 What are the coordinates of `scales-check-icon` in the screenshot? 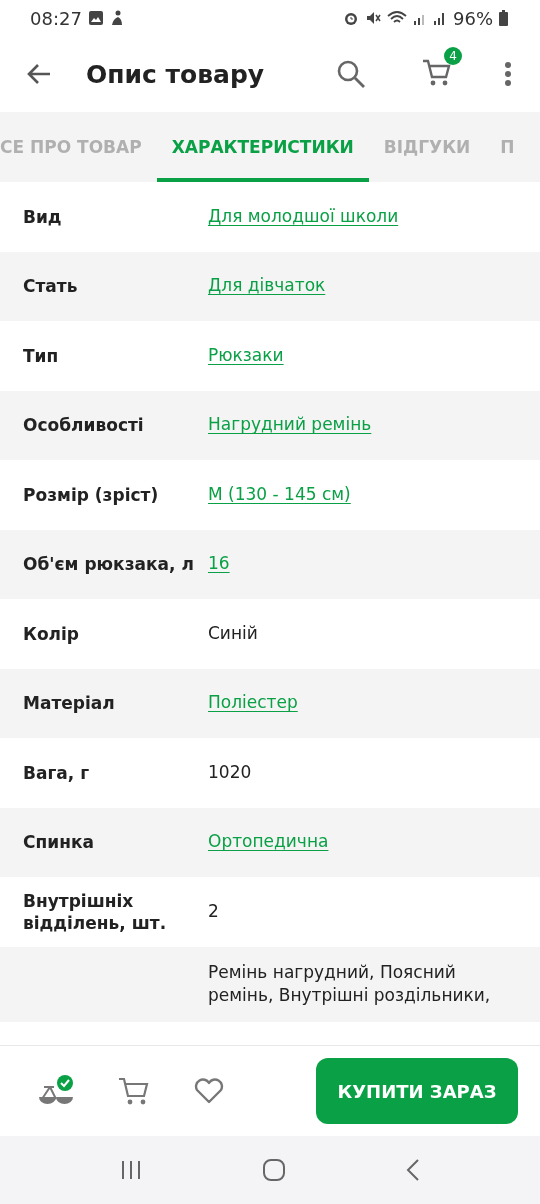 It's located at (56, 1091).